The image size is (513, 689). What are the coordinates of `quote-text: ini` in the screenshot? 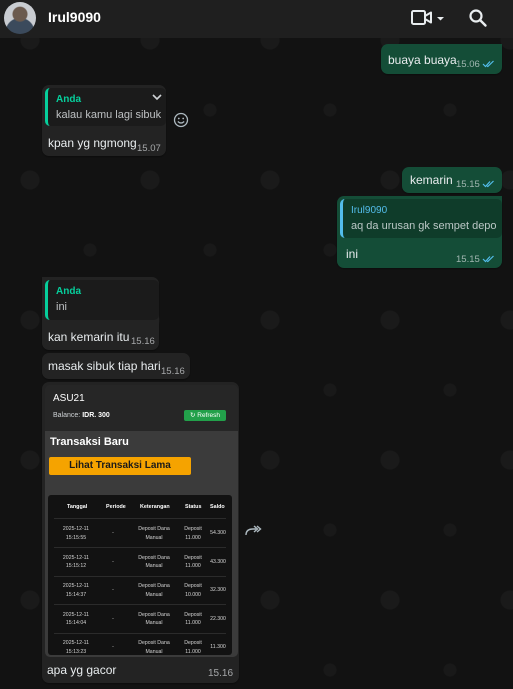 It's located at (62, 307).